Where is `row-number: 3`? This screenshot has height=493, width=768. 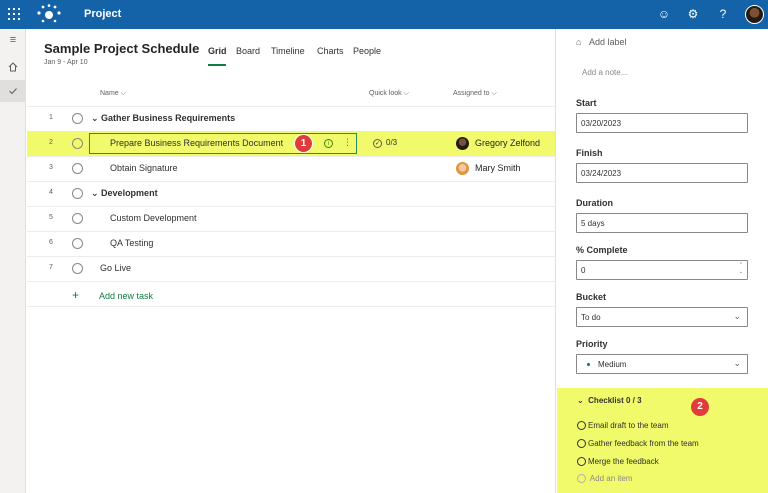 row-number: 3 is located at coordinates (51, 167).